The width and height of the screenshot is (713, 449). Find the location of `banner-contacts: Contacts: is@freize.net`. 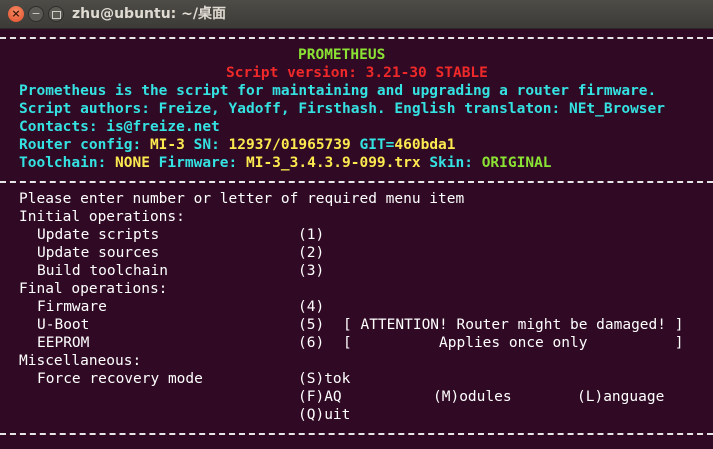

banner-contacts: Contacts: is@freize.net is located at coordinates (119, 127).